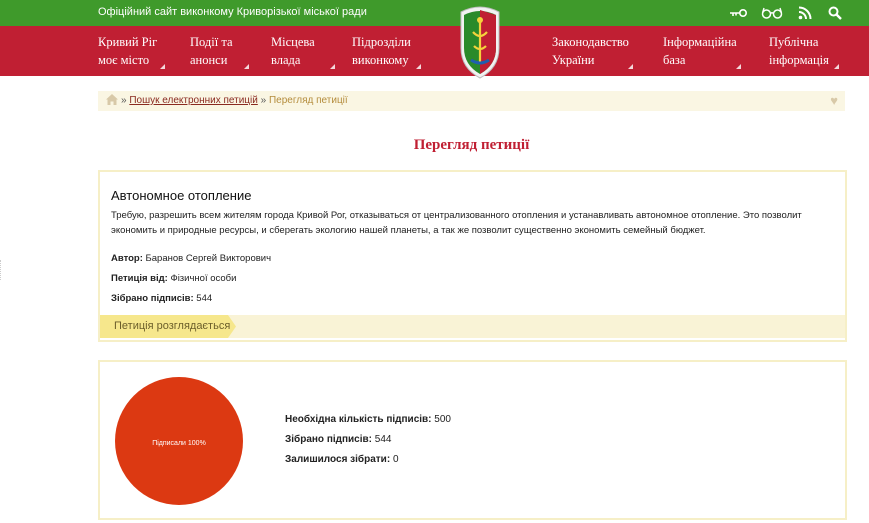 The height and width of the screenshot is (523, 869). I want to click on petition-title: Автономное отопление, so click(181, 195).